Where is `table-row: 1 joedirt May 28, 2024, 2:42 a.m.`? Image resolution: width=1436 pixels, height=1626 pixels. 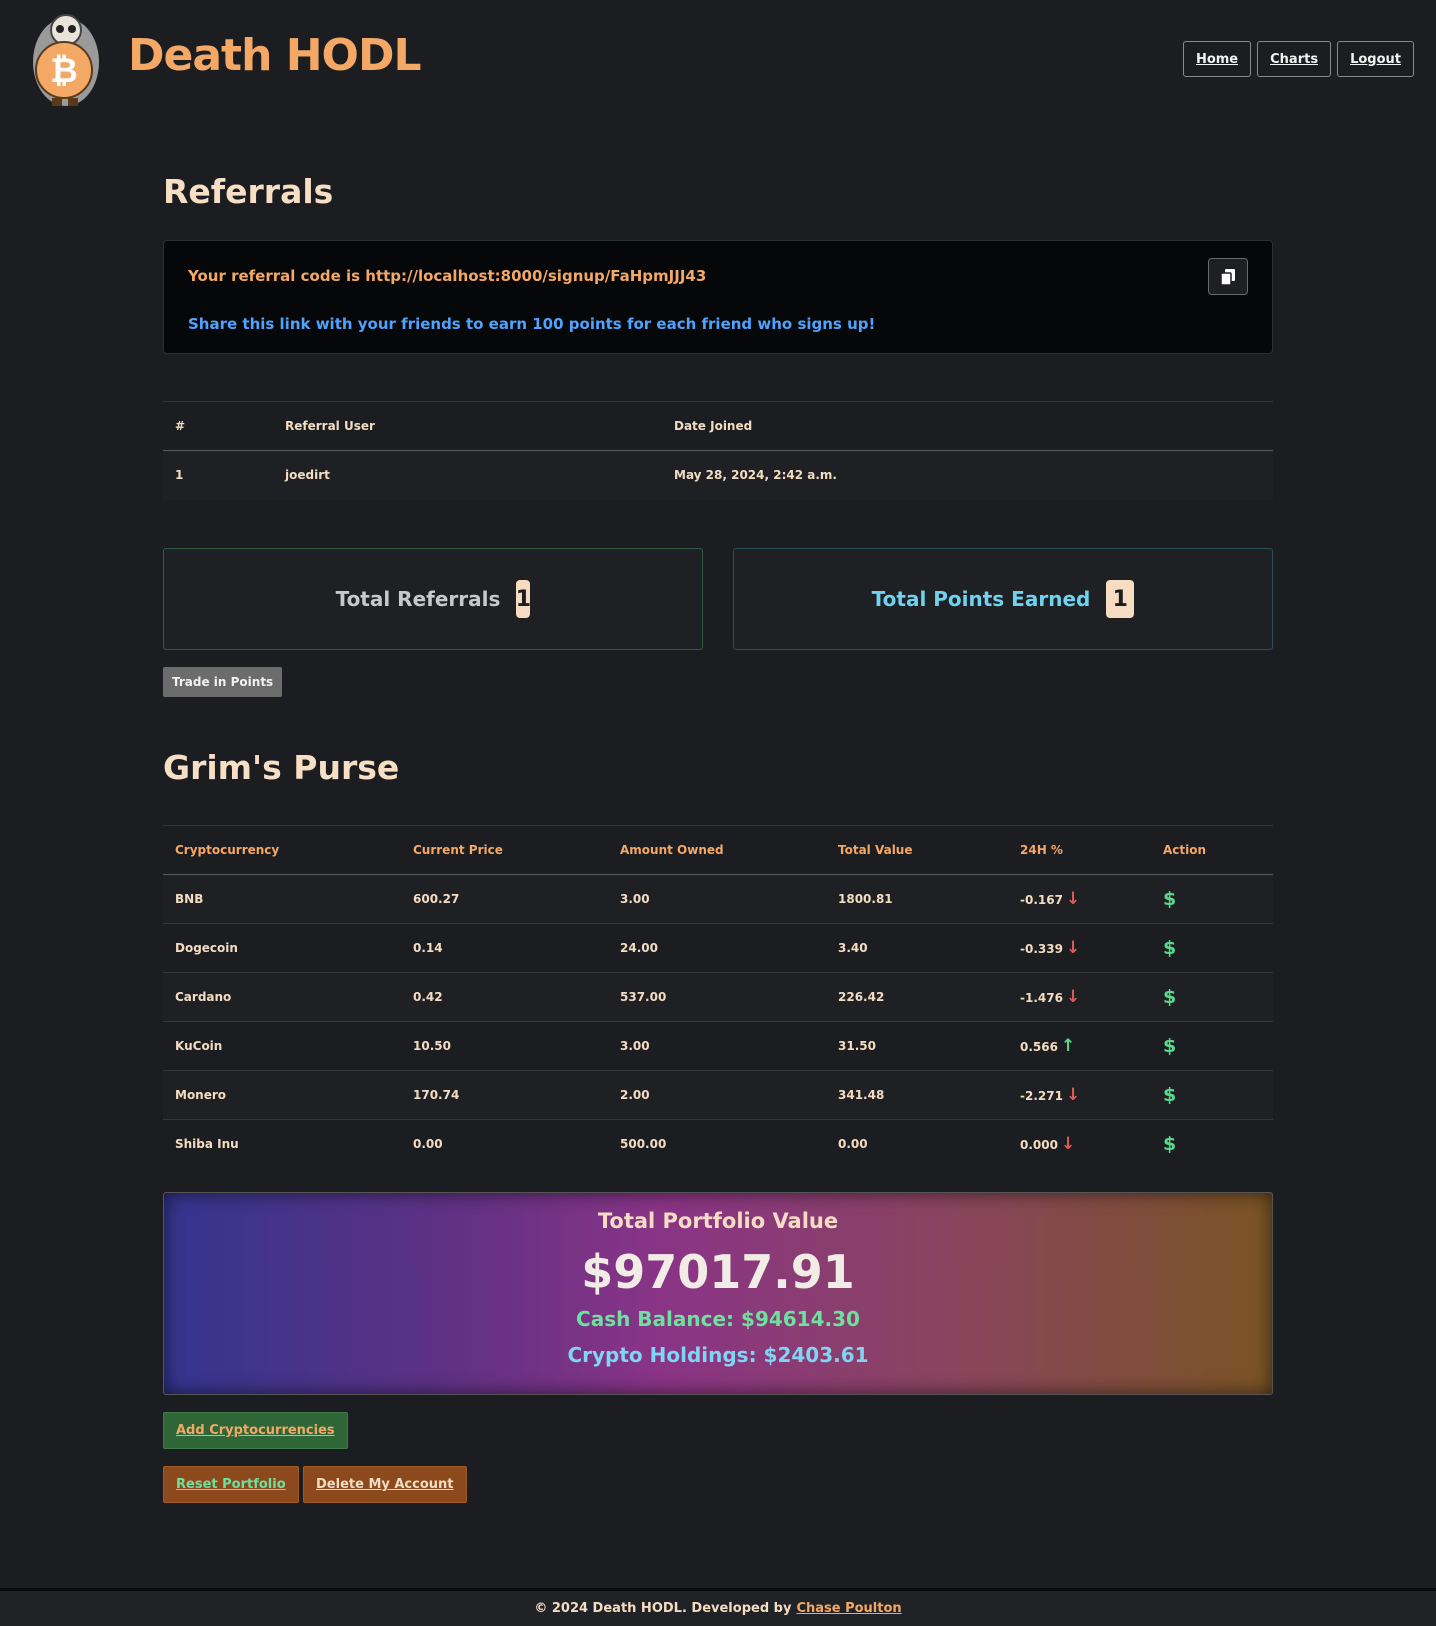
table-row: 1 joedirt May 28, 2024, 2:42 a.m. is located at coordinates (718, 475).